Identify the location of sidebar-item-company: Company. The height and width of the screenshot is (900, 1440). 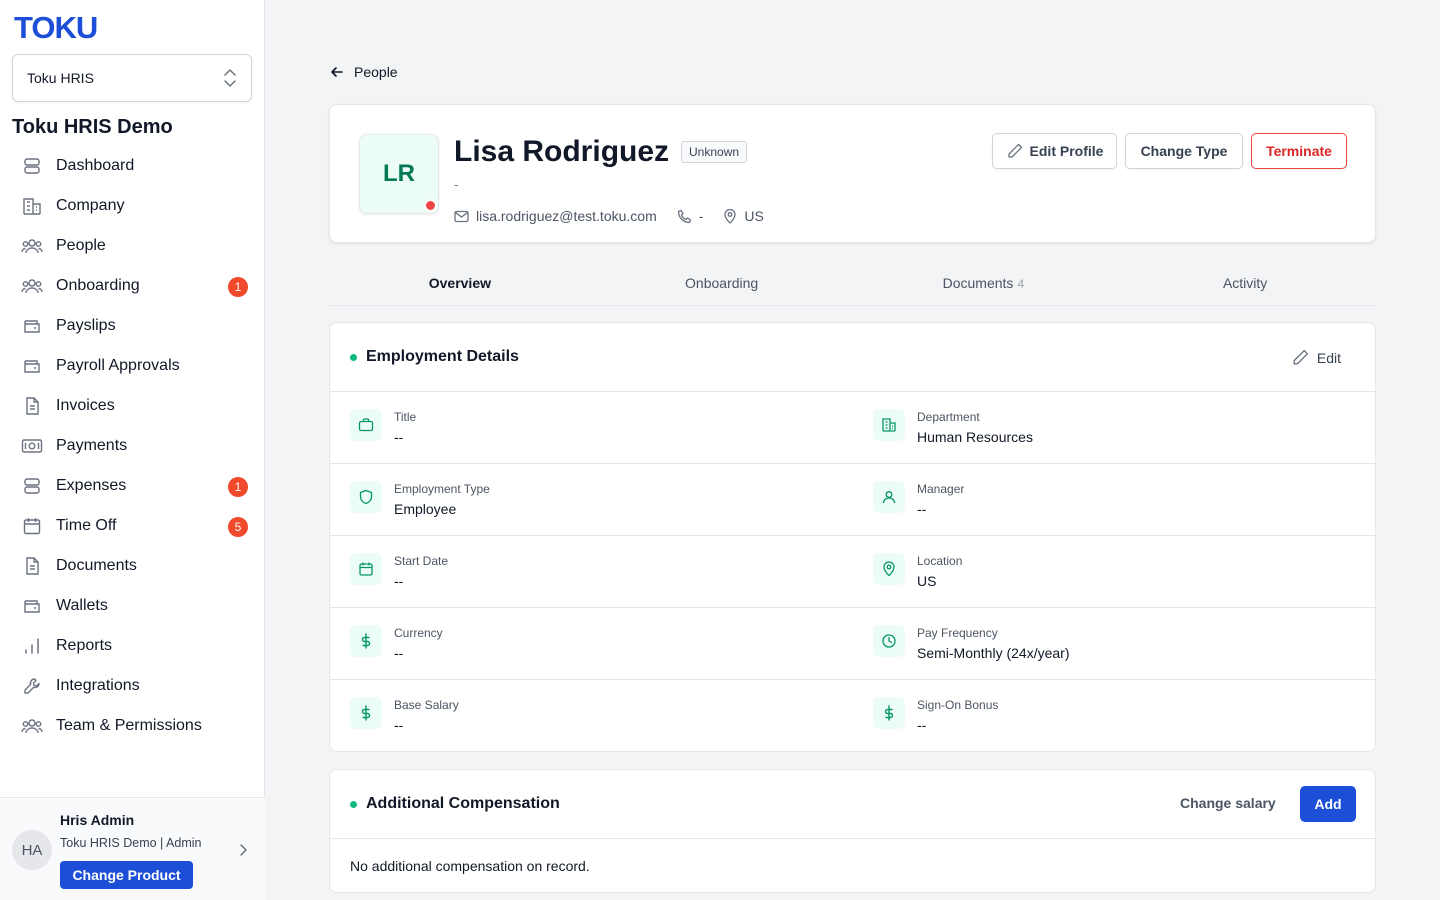
(133, 206).